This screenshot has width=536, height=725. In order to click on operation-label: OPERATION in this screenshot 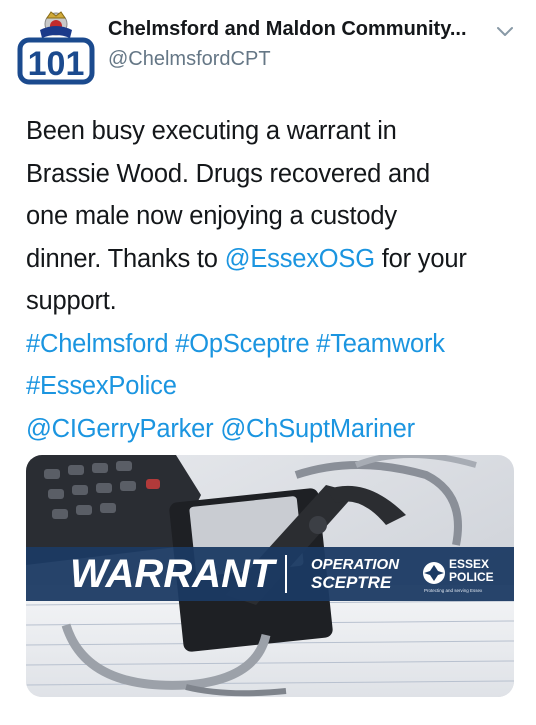, I will do `click(355, 564)`.